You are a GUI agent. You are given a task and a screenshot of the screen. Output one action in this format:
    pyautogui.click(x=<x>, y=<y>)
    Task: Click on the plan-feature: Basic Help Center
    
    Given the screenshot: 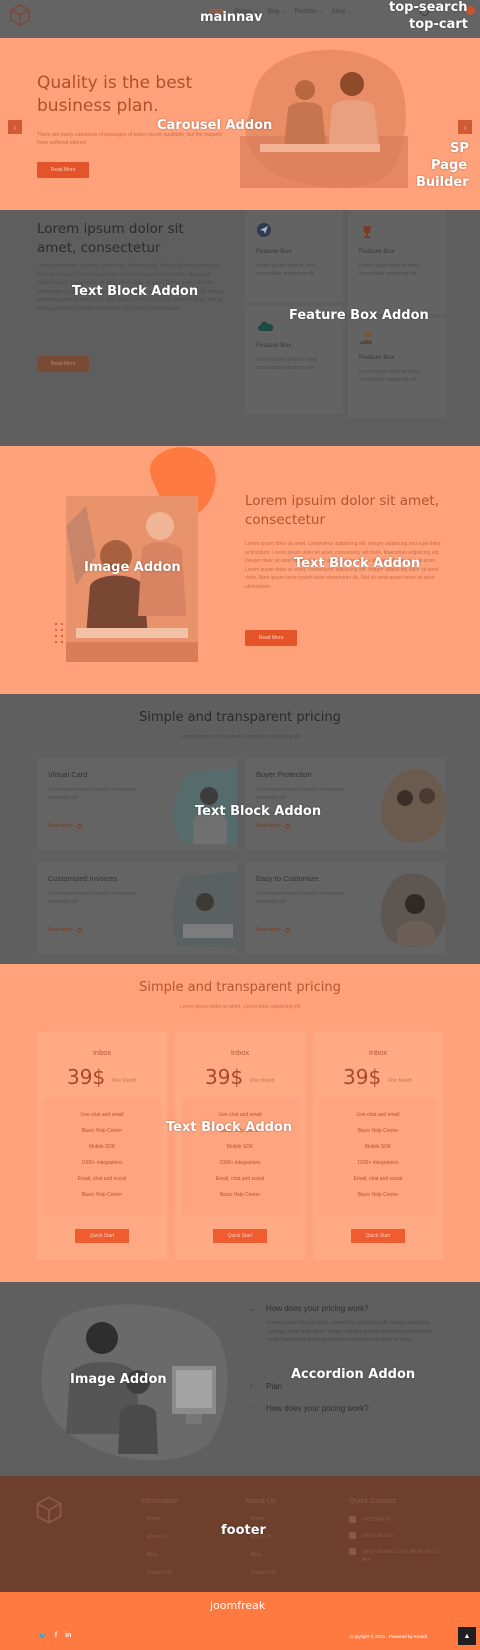 What is the action you would take?
    pyautogui.click(x=102, y=1195)
    